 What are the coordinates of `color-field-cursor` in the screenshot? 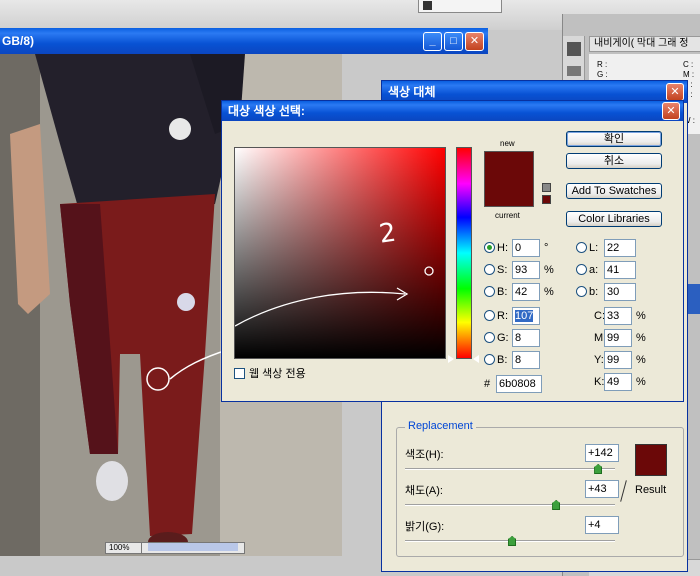 It's located at (429, 271).